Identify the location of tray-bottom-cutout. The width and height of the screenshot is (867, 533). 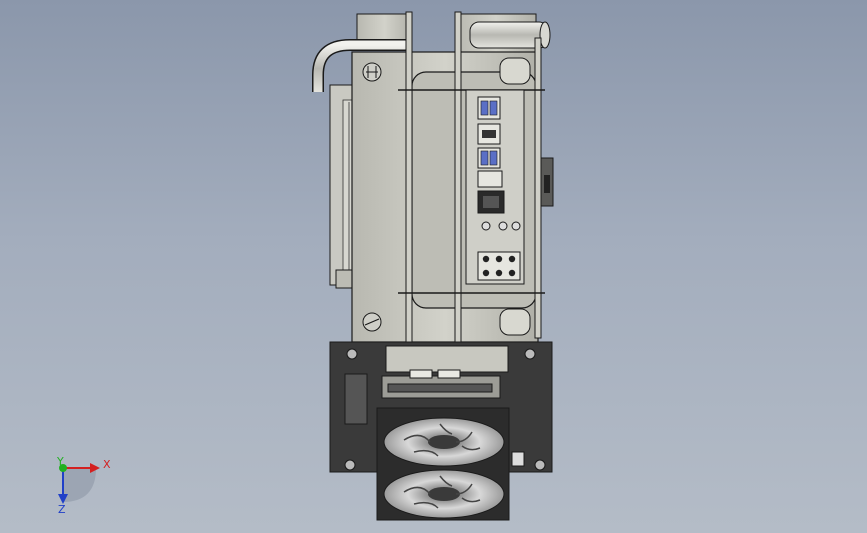
(515, 322).